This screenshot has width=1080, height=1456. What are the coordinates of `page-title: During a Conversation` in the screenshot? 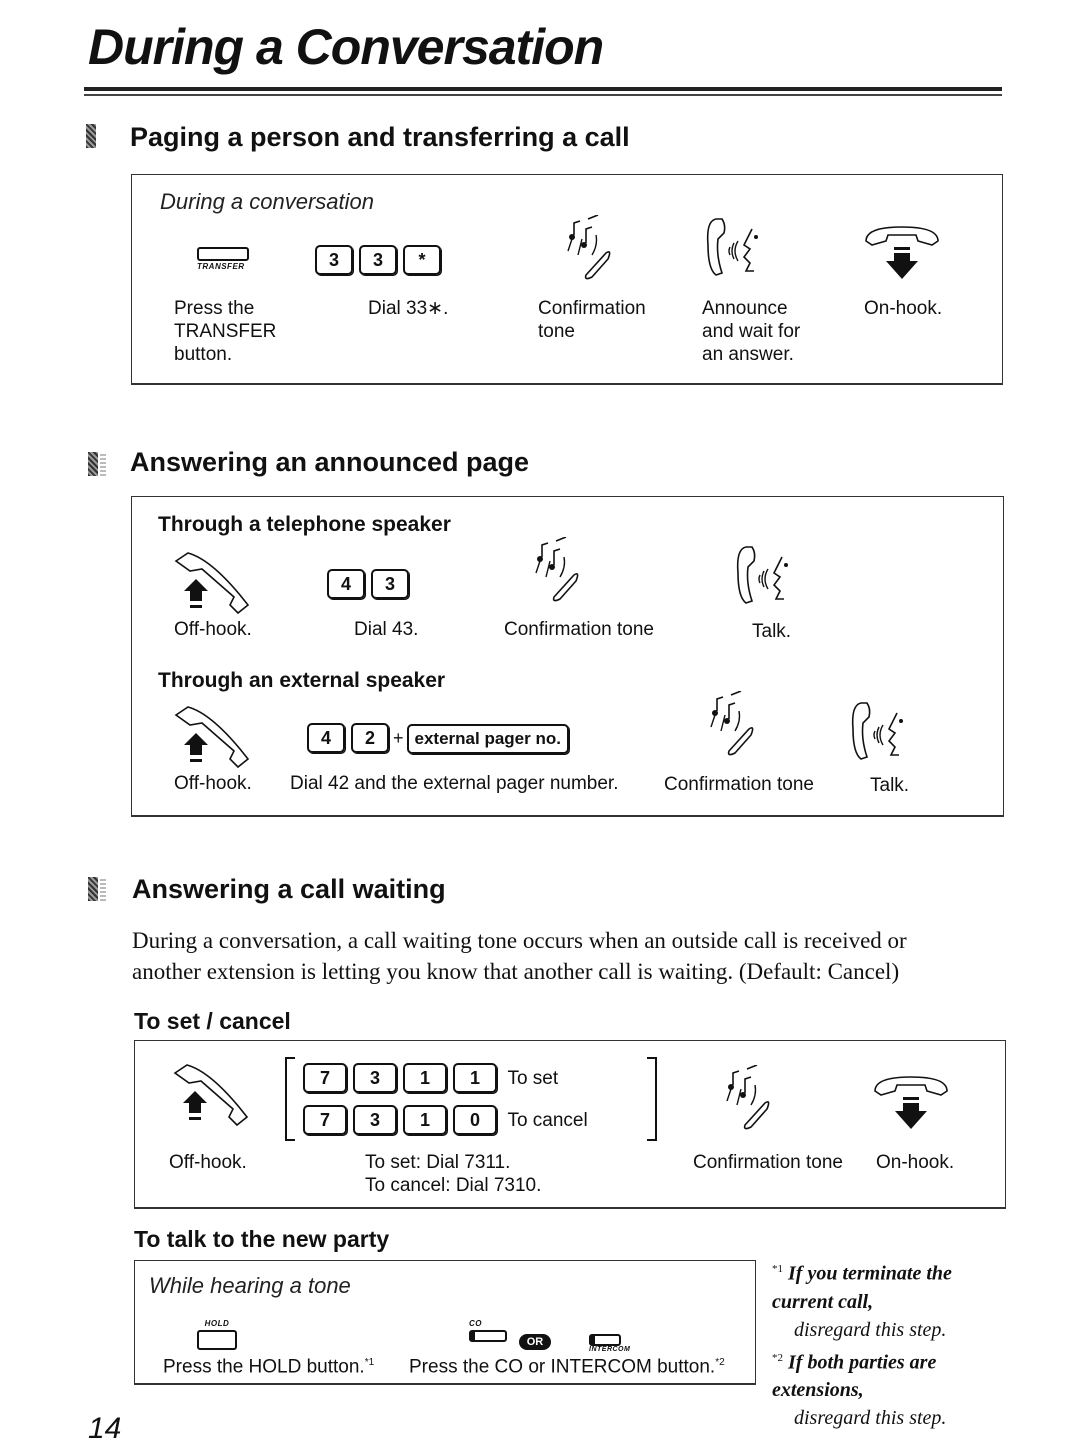 It's located at (346, 47).